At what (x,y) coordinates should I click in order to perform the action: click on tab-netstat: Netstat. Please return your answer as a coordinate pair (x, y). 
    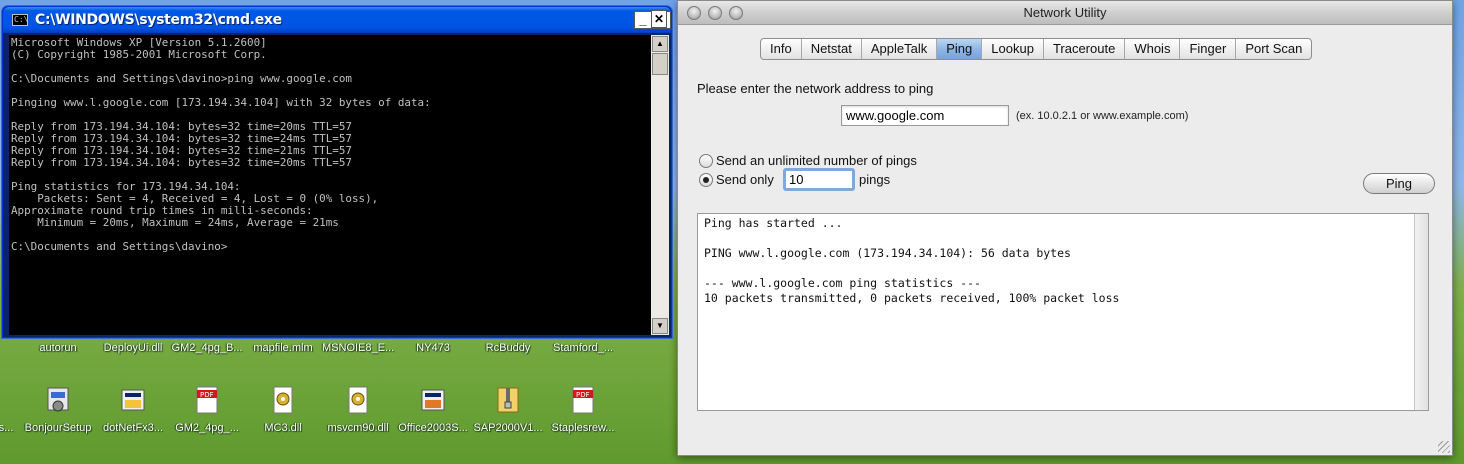
    Looking at the image, I should click on (832, 49).